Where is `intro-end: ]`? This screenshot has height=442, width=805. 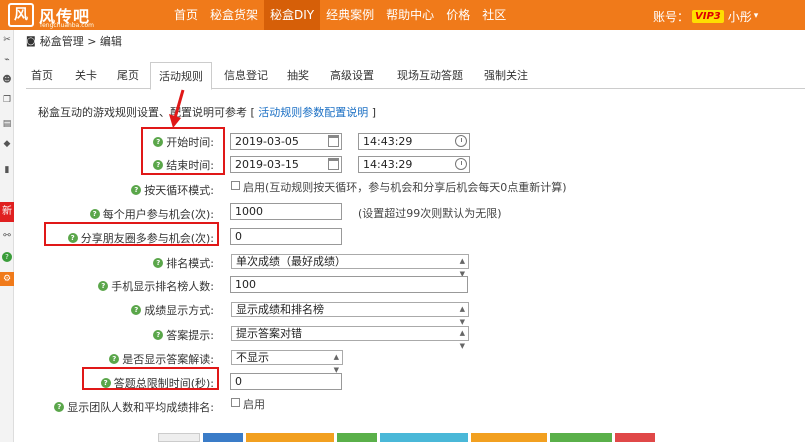
intro-end: ] is located at coordinates (372, 112).